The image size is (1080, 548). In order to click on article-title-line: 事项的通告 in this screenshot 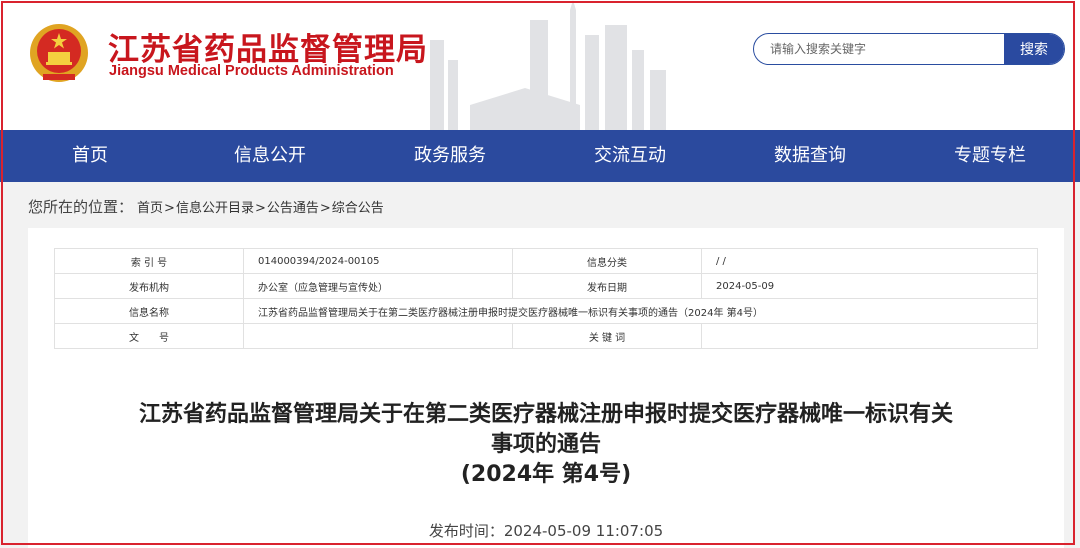, I will do `click(545, 444)`.